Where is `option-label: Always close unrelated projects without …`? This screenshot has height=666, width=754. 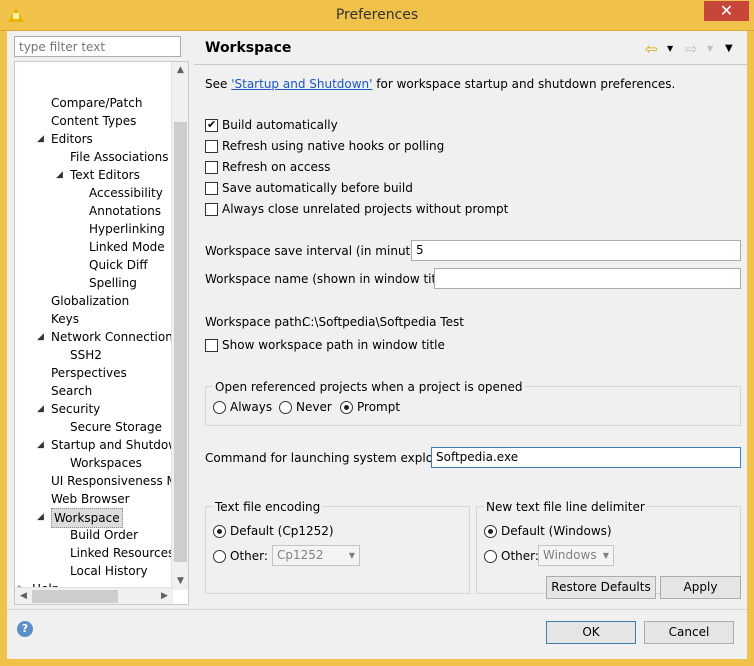
option-label: Always close unrelated projects without … is located at coordinates (365, 209).